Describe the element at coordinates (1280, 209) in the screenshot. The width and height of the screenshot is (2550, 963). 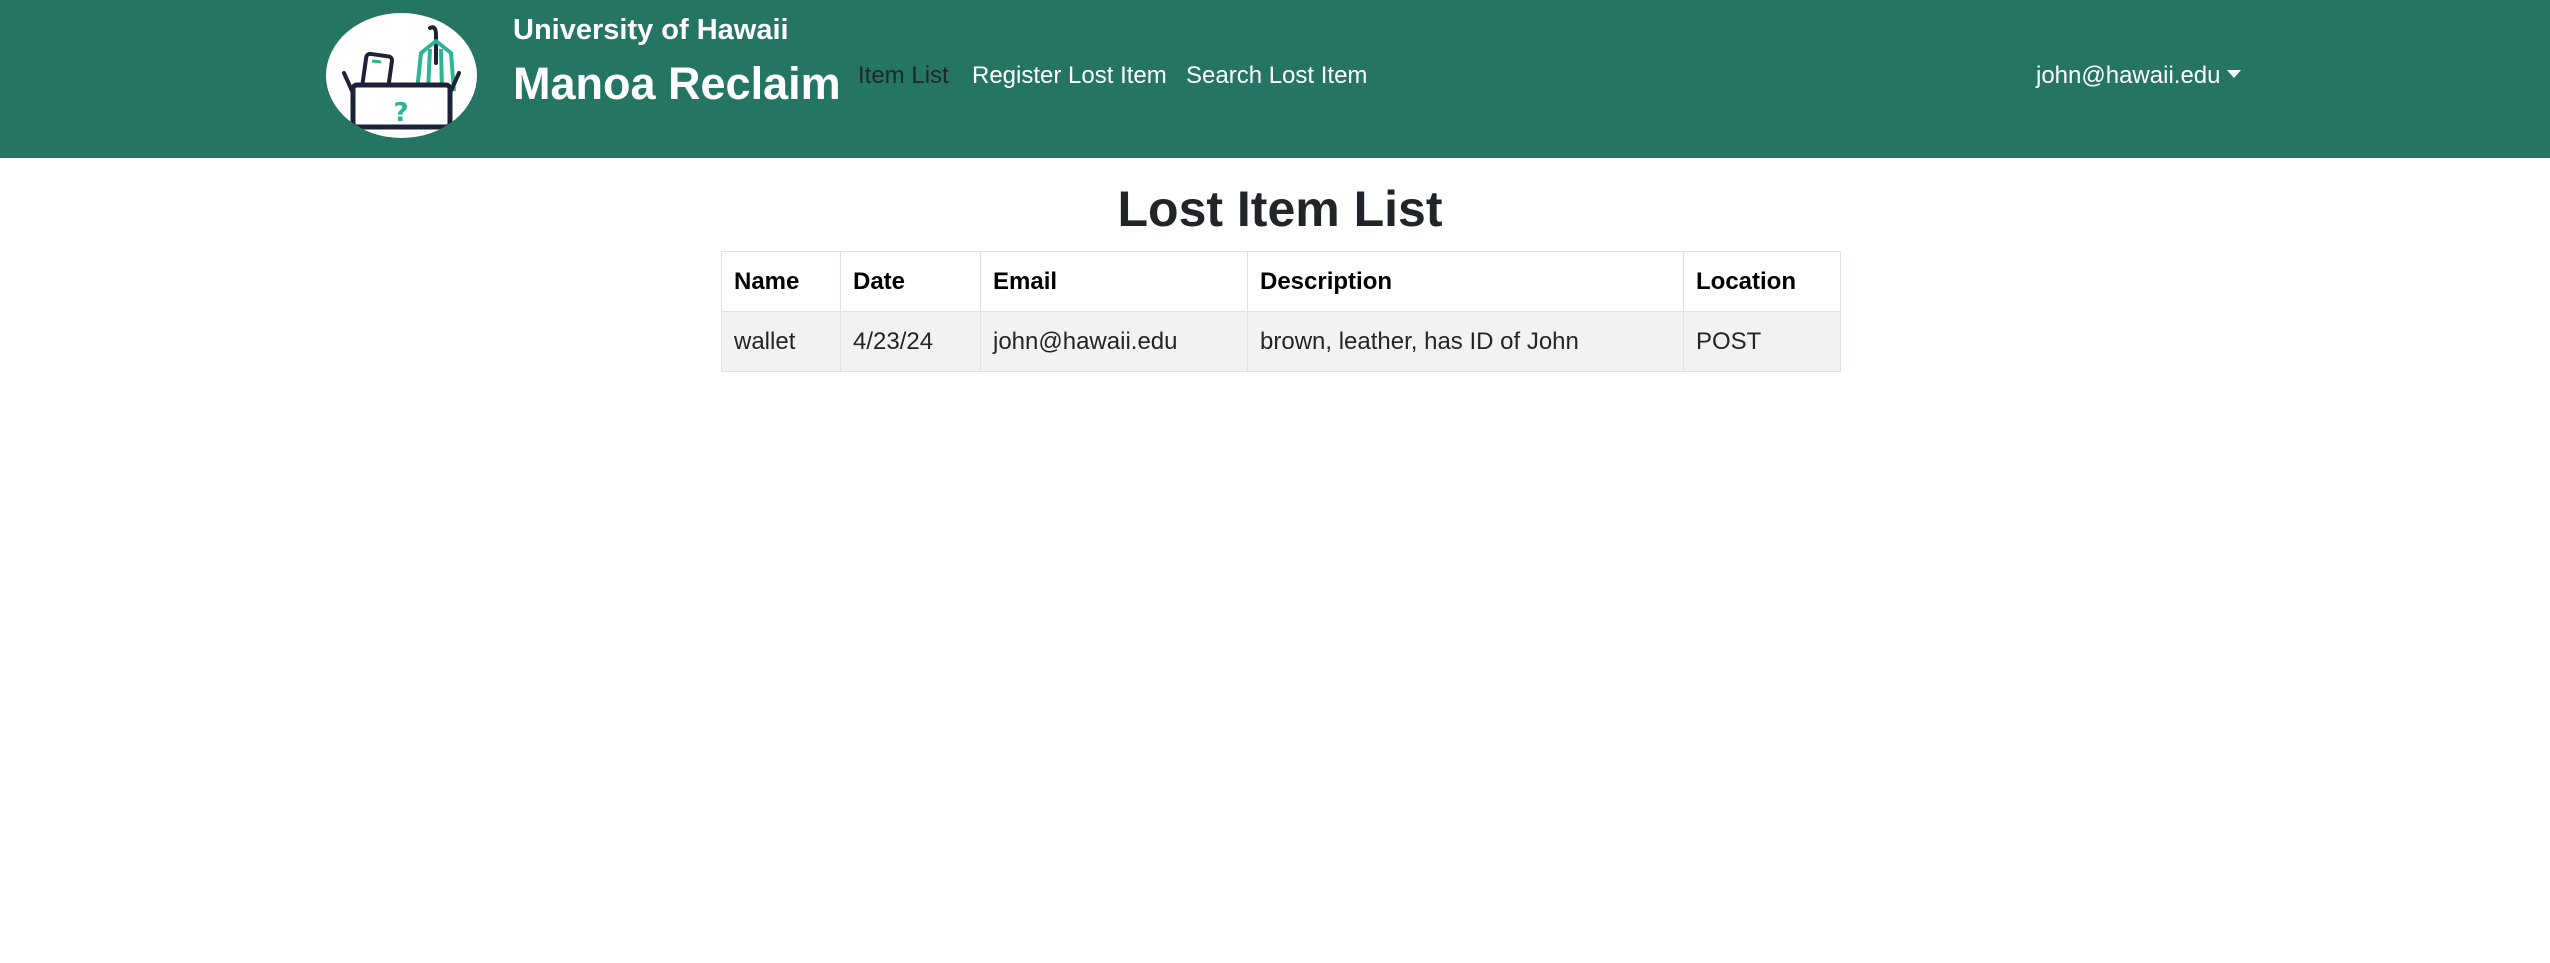
I see `page-title: Lost Item List` at that location.